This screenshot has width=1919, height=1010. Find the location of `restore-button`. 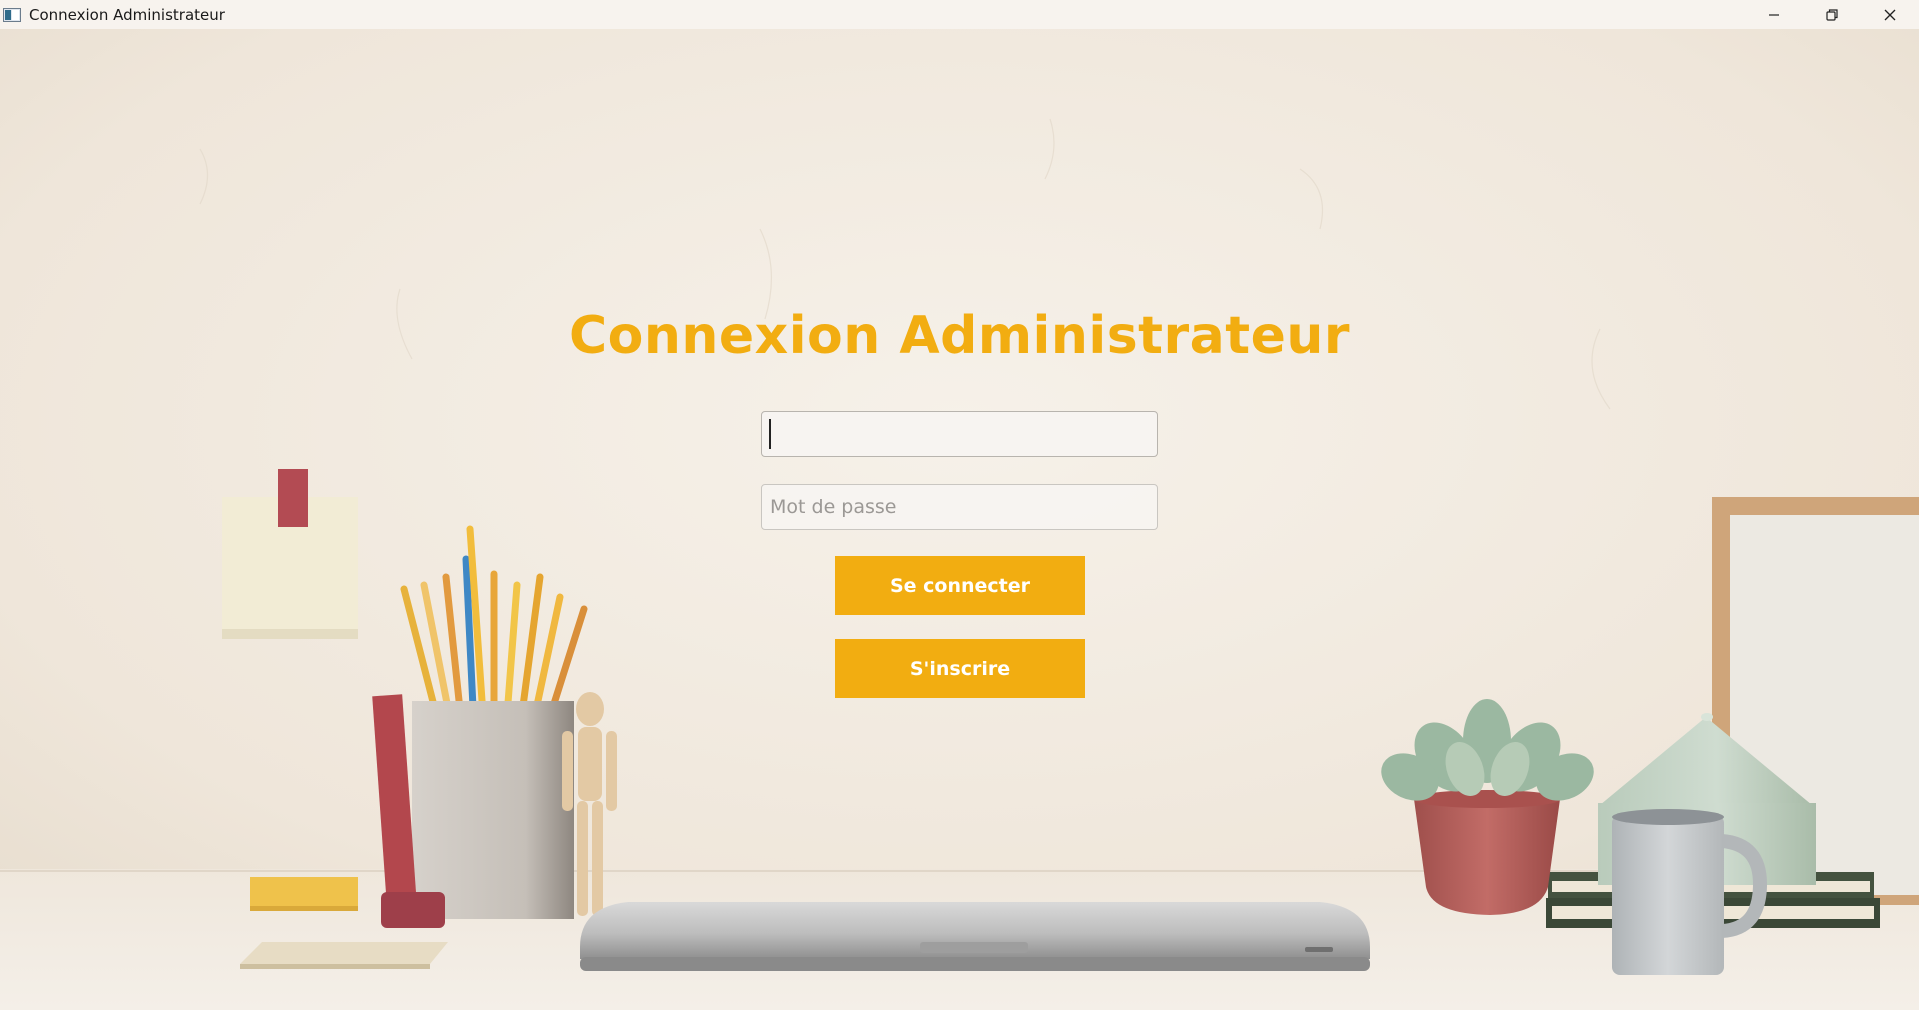

restore-button is located at coordinates (1832, 14).